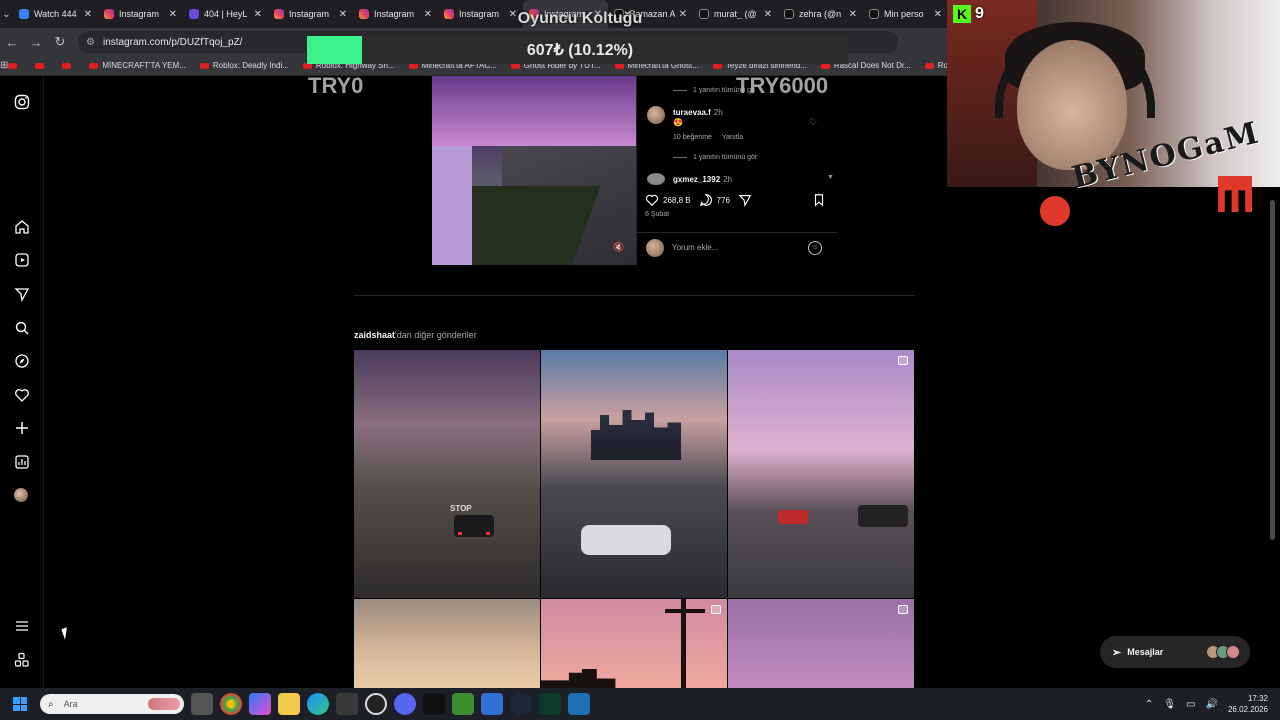 The height and width of the screenshot is (720, 1280). What do you see at coordinates (376, 704) in the screenshot?
I see `obs-icon` at bounding box center [376, 704].